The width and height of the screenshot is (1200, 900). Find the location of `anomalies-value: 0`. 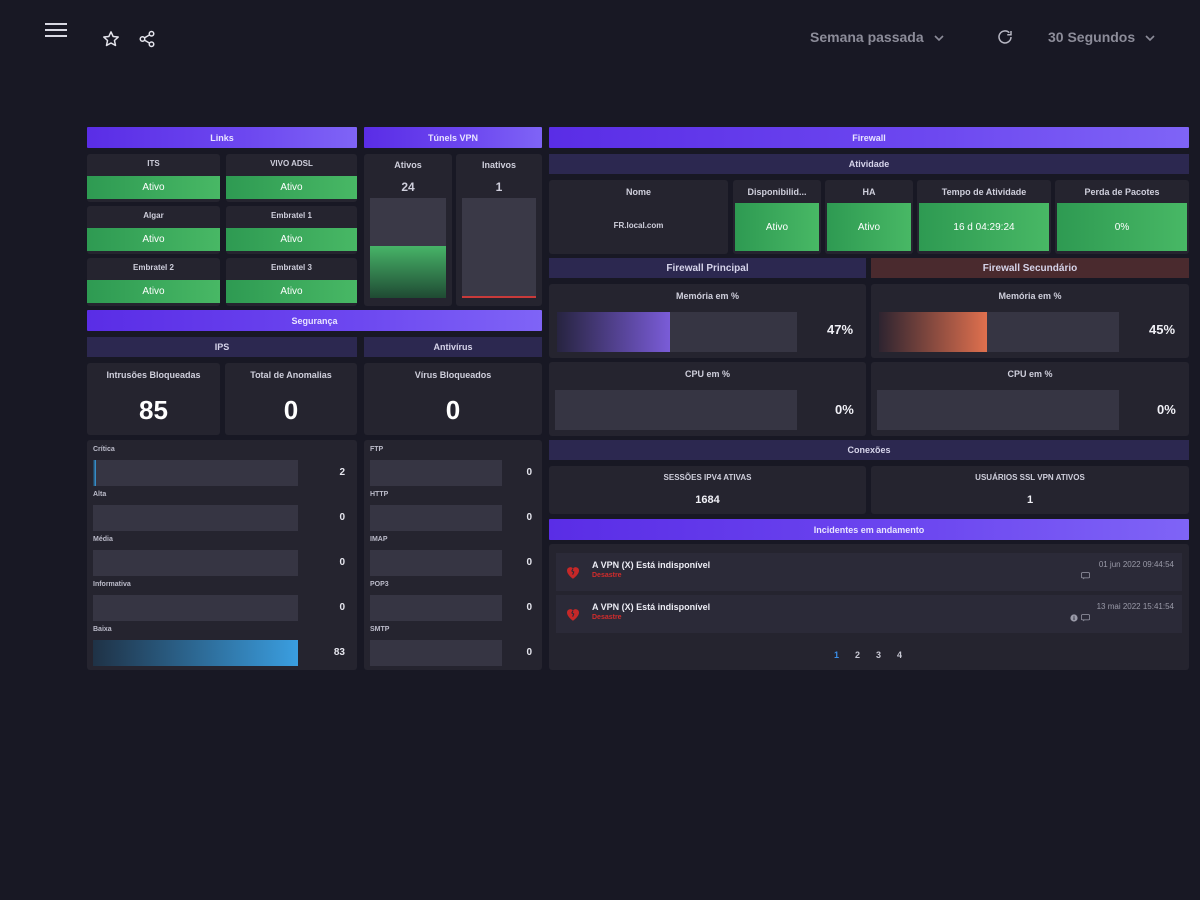

anomalies-value: 0 is located at coordinates (291, 410).